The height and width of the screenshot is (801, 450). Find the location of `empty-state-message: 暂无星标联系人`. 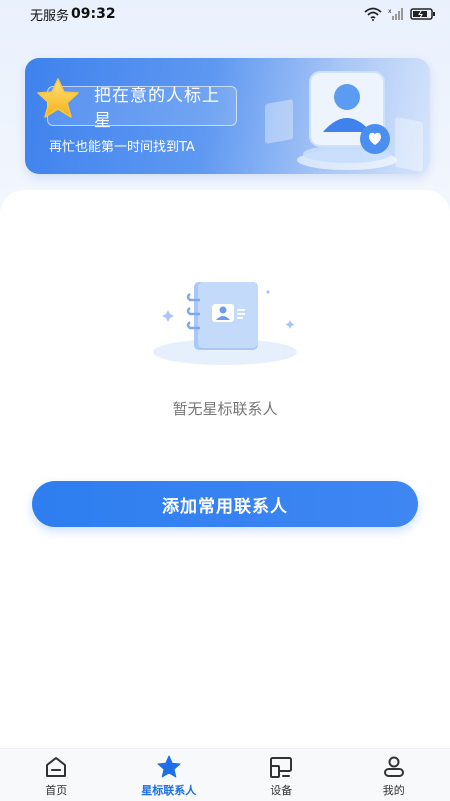

empty-state-message: 暂无星标联系人 is located at coordinates (225, 409).